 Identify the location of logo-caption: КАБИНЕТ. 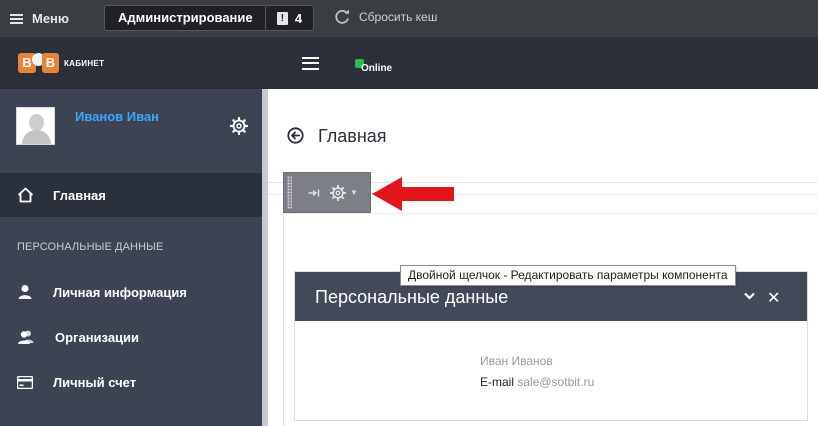
(84, 63).